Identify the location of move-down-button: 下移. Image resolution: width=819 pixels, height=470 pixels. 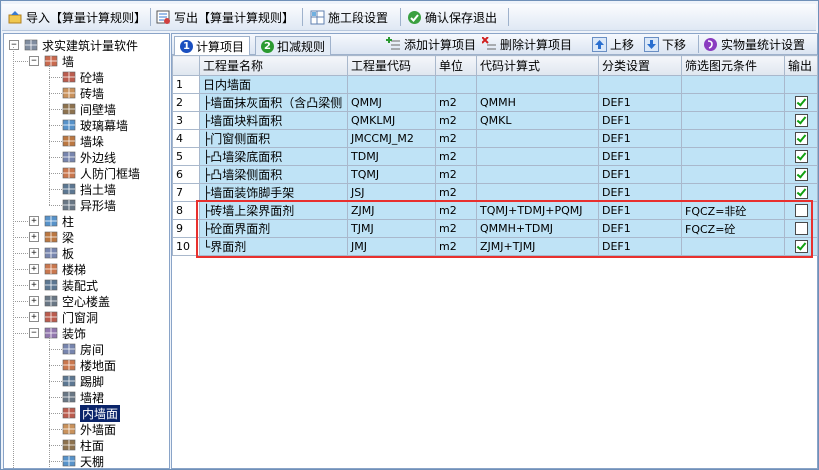
(665, 44).